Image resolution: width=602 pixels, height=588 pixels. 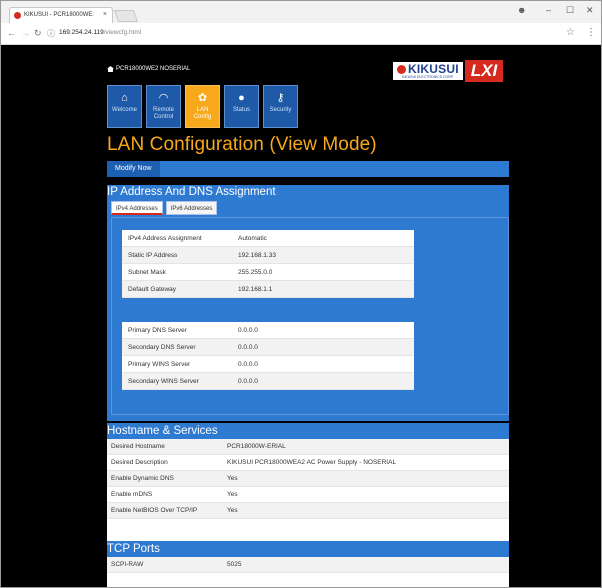 I want to click on table-row: Secondary DNS Server 0.0.0.0, so click(x=268, y=347).